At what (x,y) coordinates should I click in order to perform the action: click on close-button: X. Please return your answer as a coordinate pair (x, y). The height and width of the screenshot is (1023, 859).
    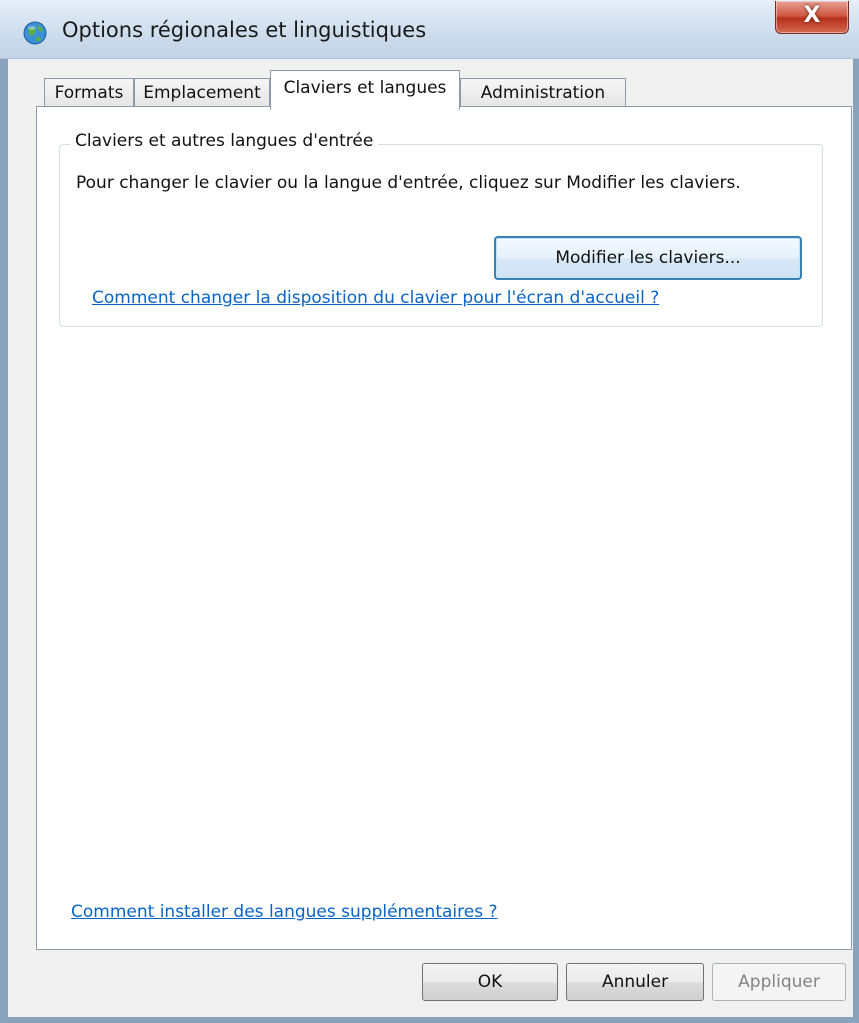
    Looking at the image, I should click on (812, 17).